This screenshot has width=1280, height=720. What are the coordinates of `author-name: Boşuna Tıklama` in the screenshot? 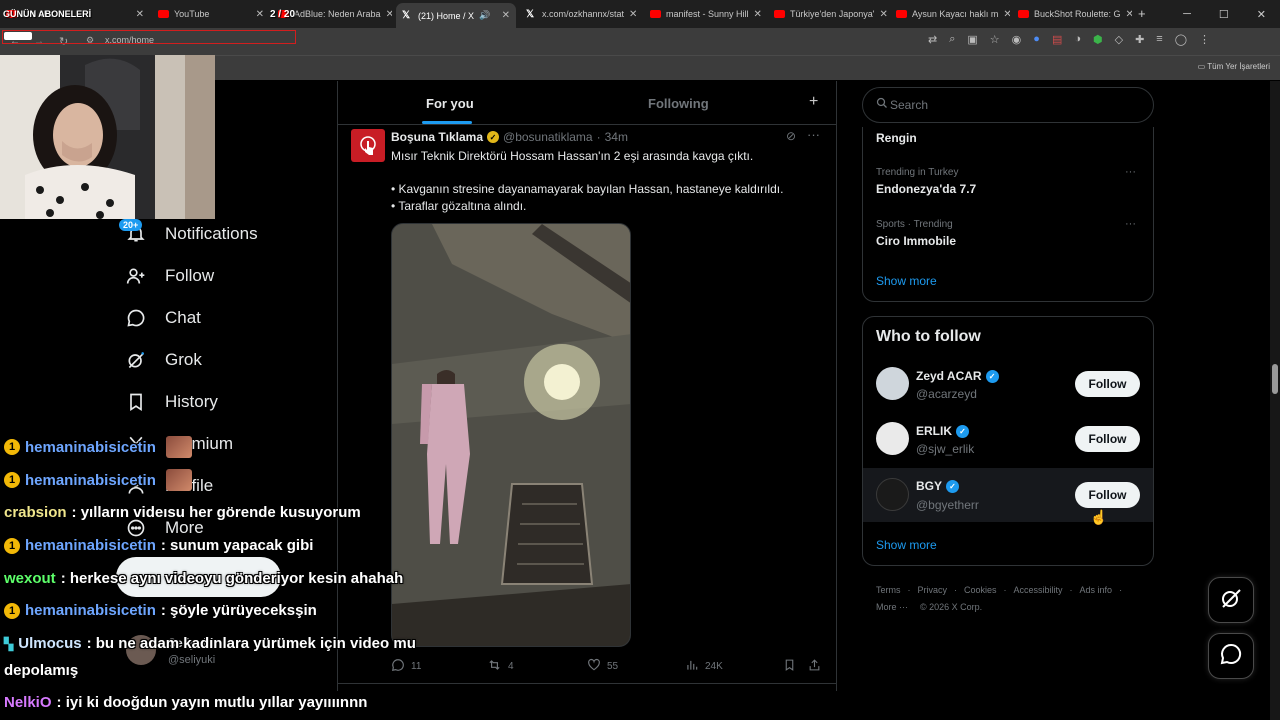 It's located at (437, 137).